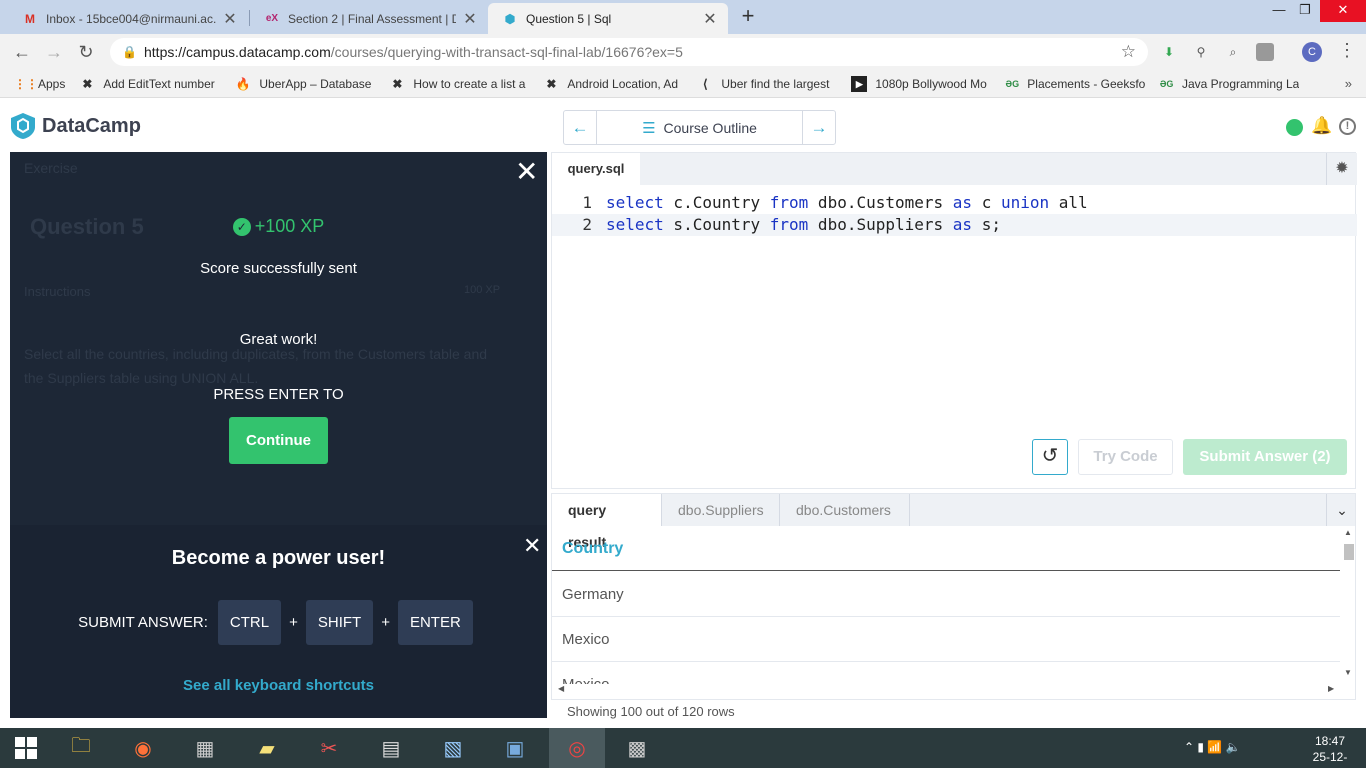  What do you see at coordinates (23, 126) in the screenshot?
I see `datacamp-shield-icon` at bounding box center [23, 126].